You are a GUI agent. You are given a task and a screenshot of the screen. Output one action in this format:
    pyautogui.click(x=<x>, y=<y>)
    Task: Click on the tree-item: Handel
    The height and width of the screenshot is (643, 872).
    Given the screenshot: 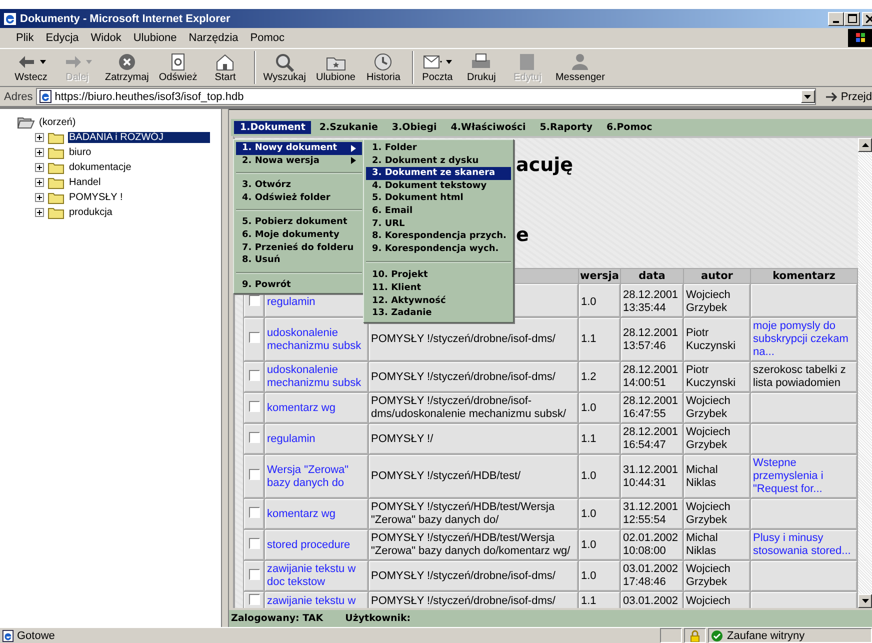 What is the action you would take?
    pyautogui.click(x=85, y=182)
    